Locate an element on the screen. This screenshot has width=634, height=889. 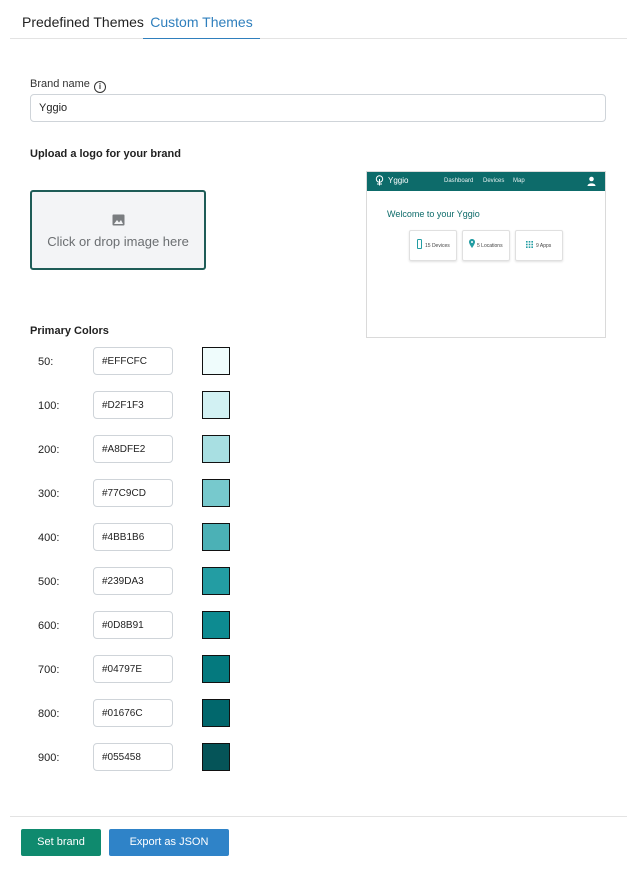
preview-nav-devices: Devices is located at coordinates (494, 181).